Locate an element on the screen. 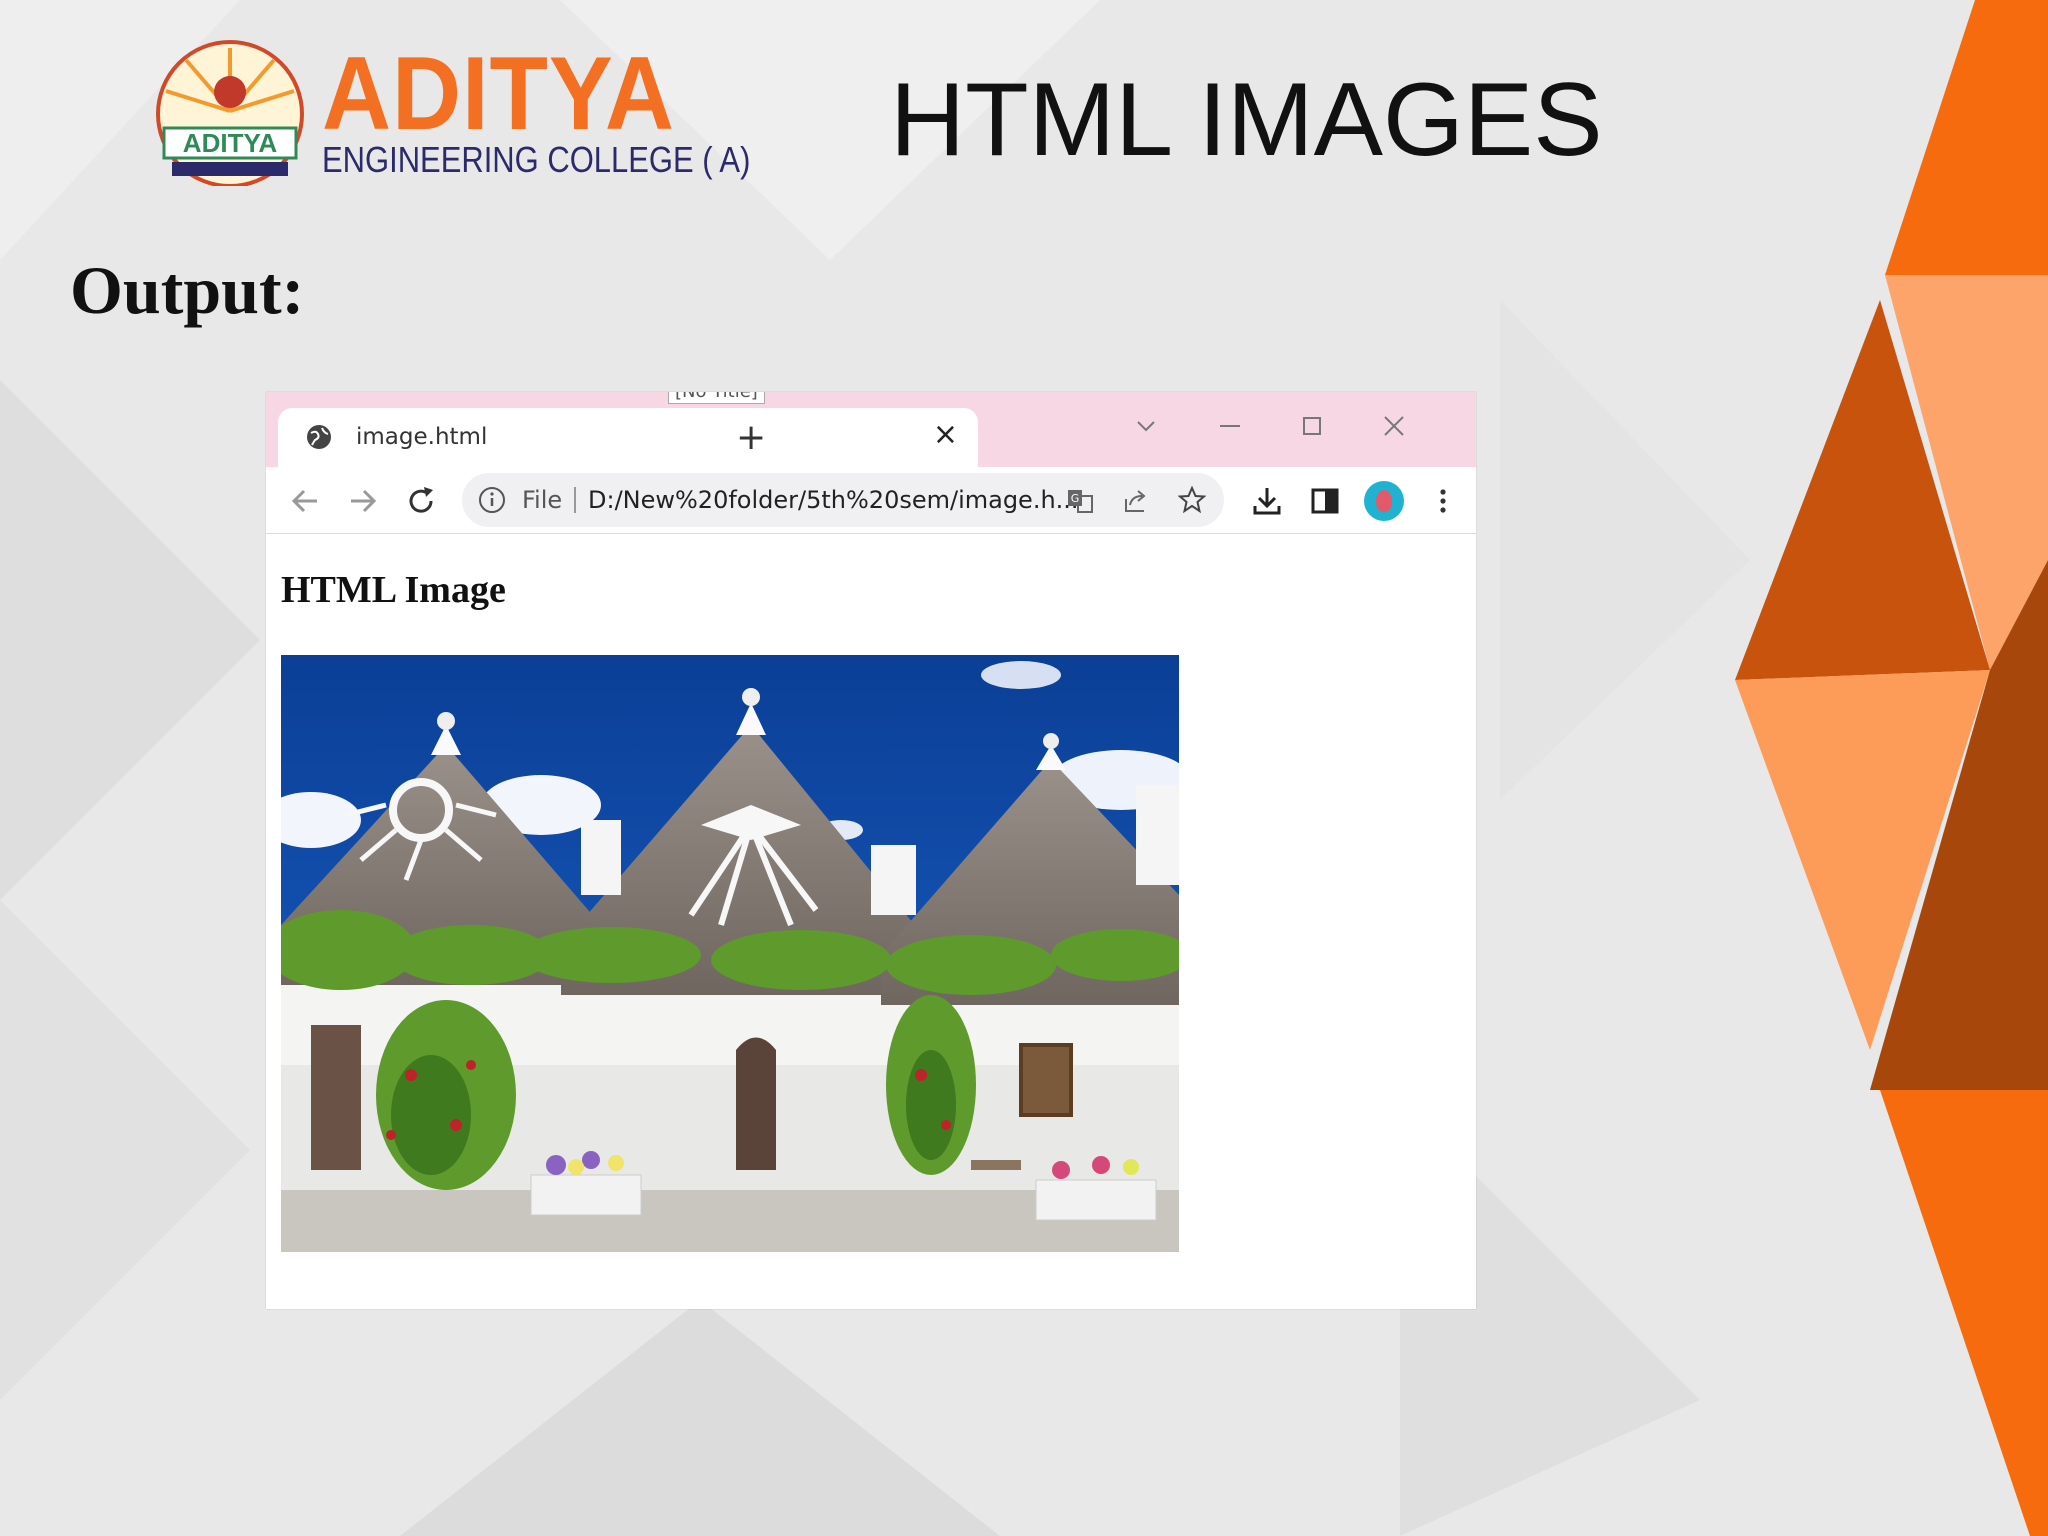  tab-title: image.html is located at coordinates (422, 437).